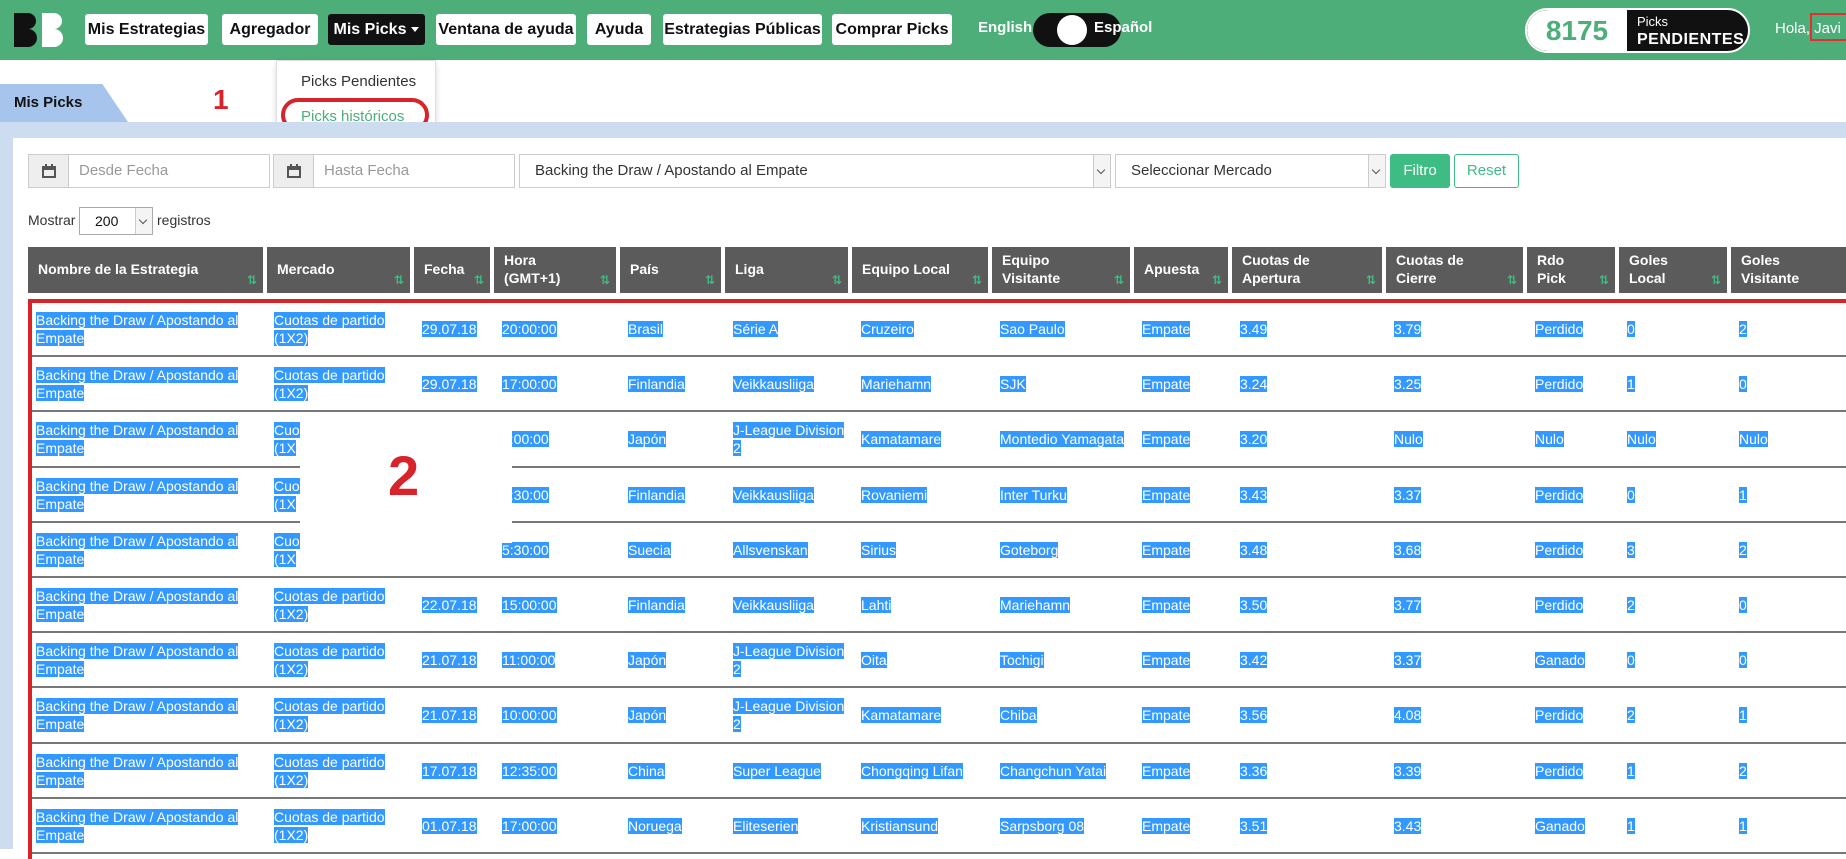 Image resolution: width=1846 pixels, height=859 pixels. Describe the element at coordinates (1673, 270) in the screenshot. I see `column-header: Goles Local ⇅` at that location.